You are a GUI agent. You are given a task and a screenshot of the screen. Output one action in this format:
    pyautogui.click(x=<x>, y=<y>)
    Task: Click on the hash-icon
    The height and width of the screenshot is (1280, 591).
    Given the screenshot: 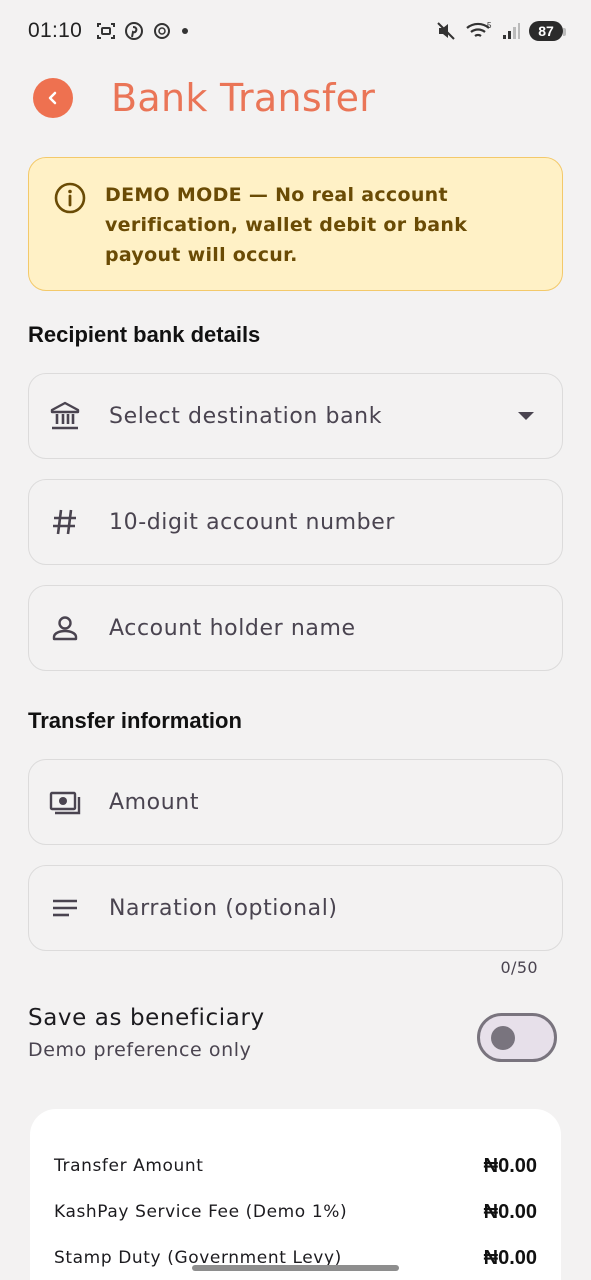 What is the action you would take?
    pyautogui.click(x=65, y=522)
    